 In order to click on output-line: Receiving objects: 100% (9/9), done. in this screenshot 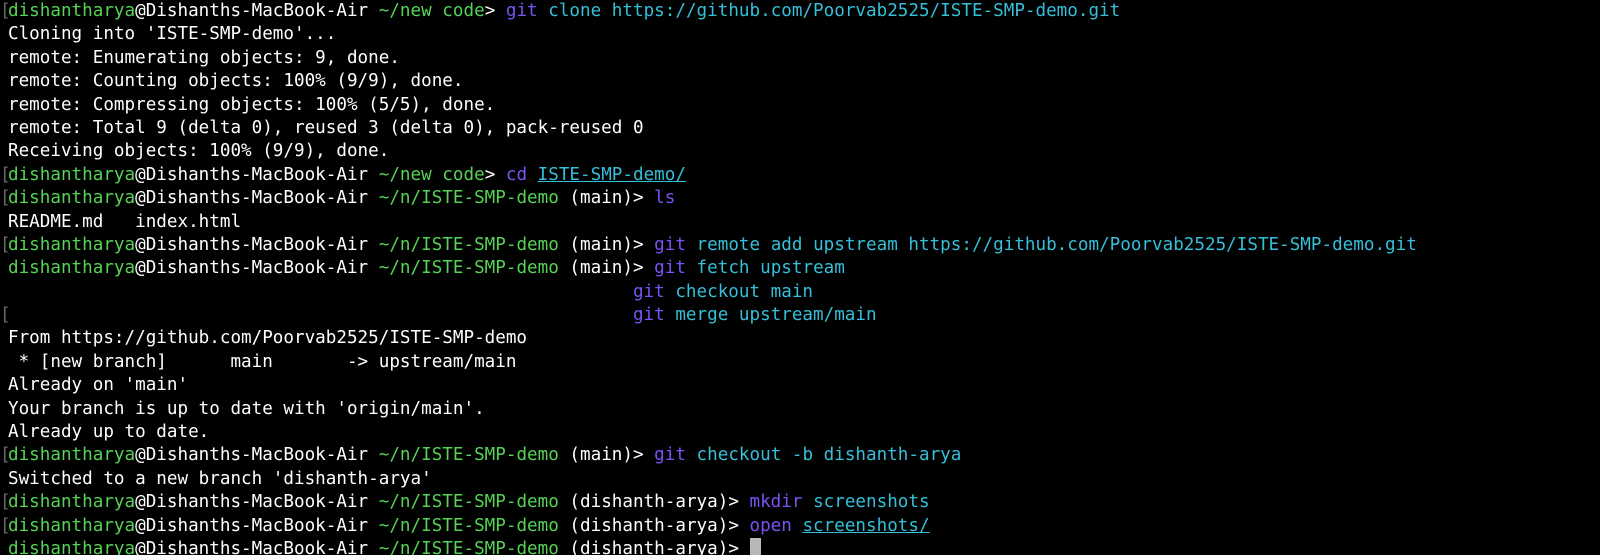, I will do `click(199, 151)`.